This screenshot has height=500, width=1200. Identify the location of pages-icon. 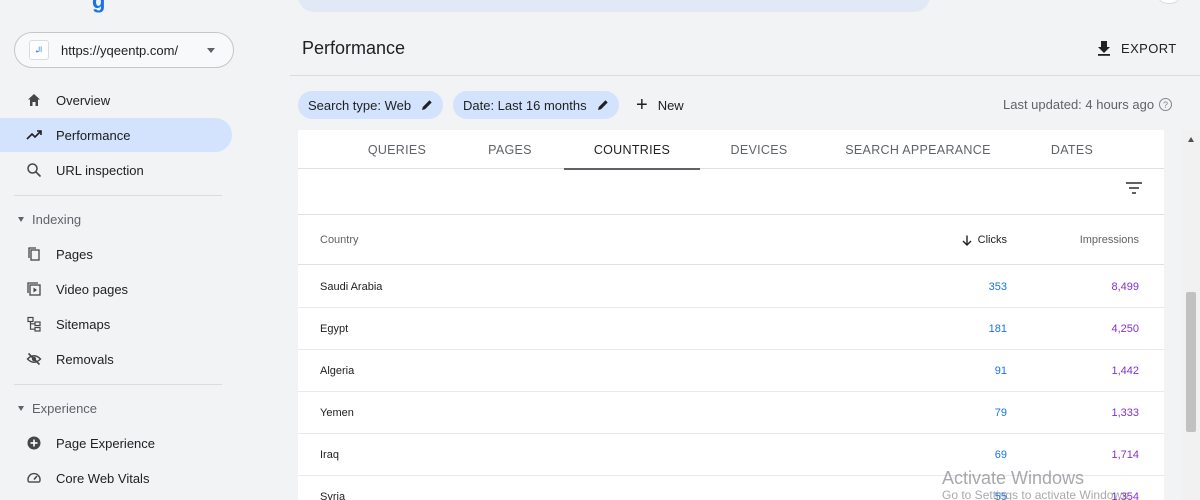
(34, 254).